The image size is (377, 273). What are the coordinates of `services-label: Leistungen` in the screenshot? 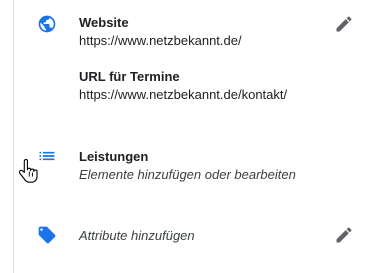 It's located at (114, 156).